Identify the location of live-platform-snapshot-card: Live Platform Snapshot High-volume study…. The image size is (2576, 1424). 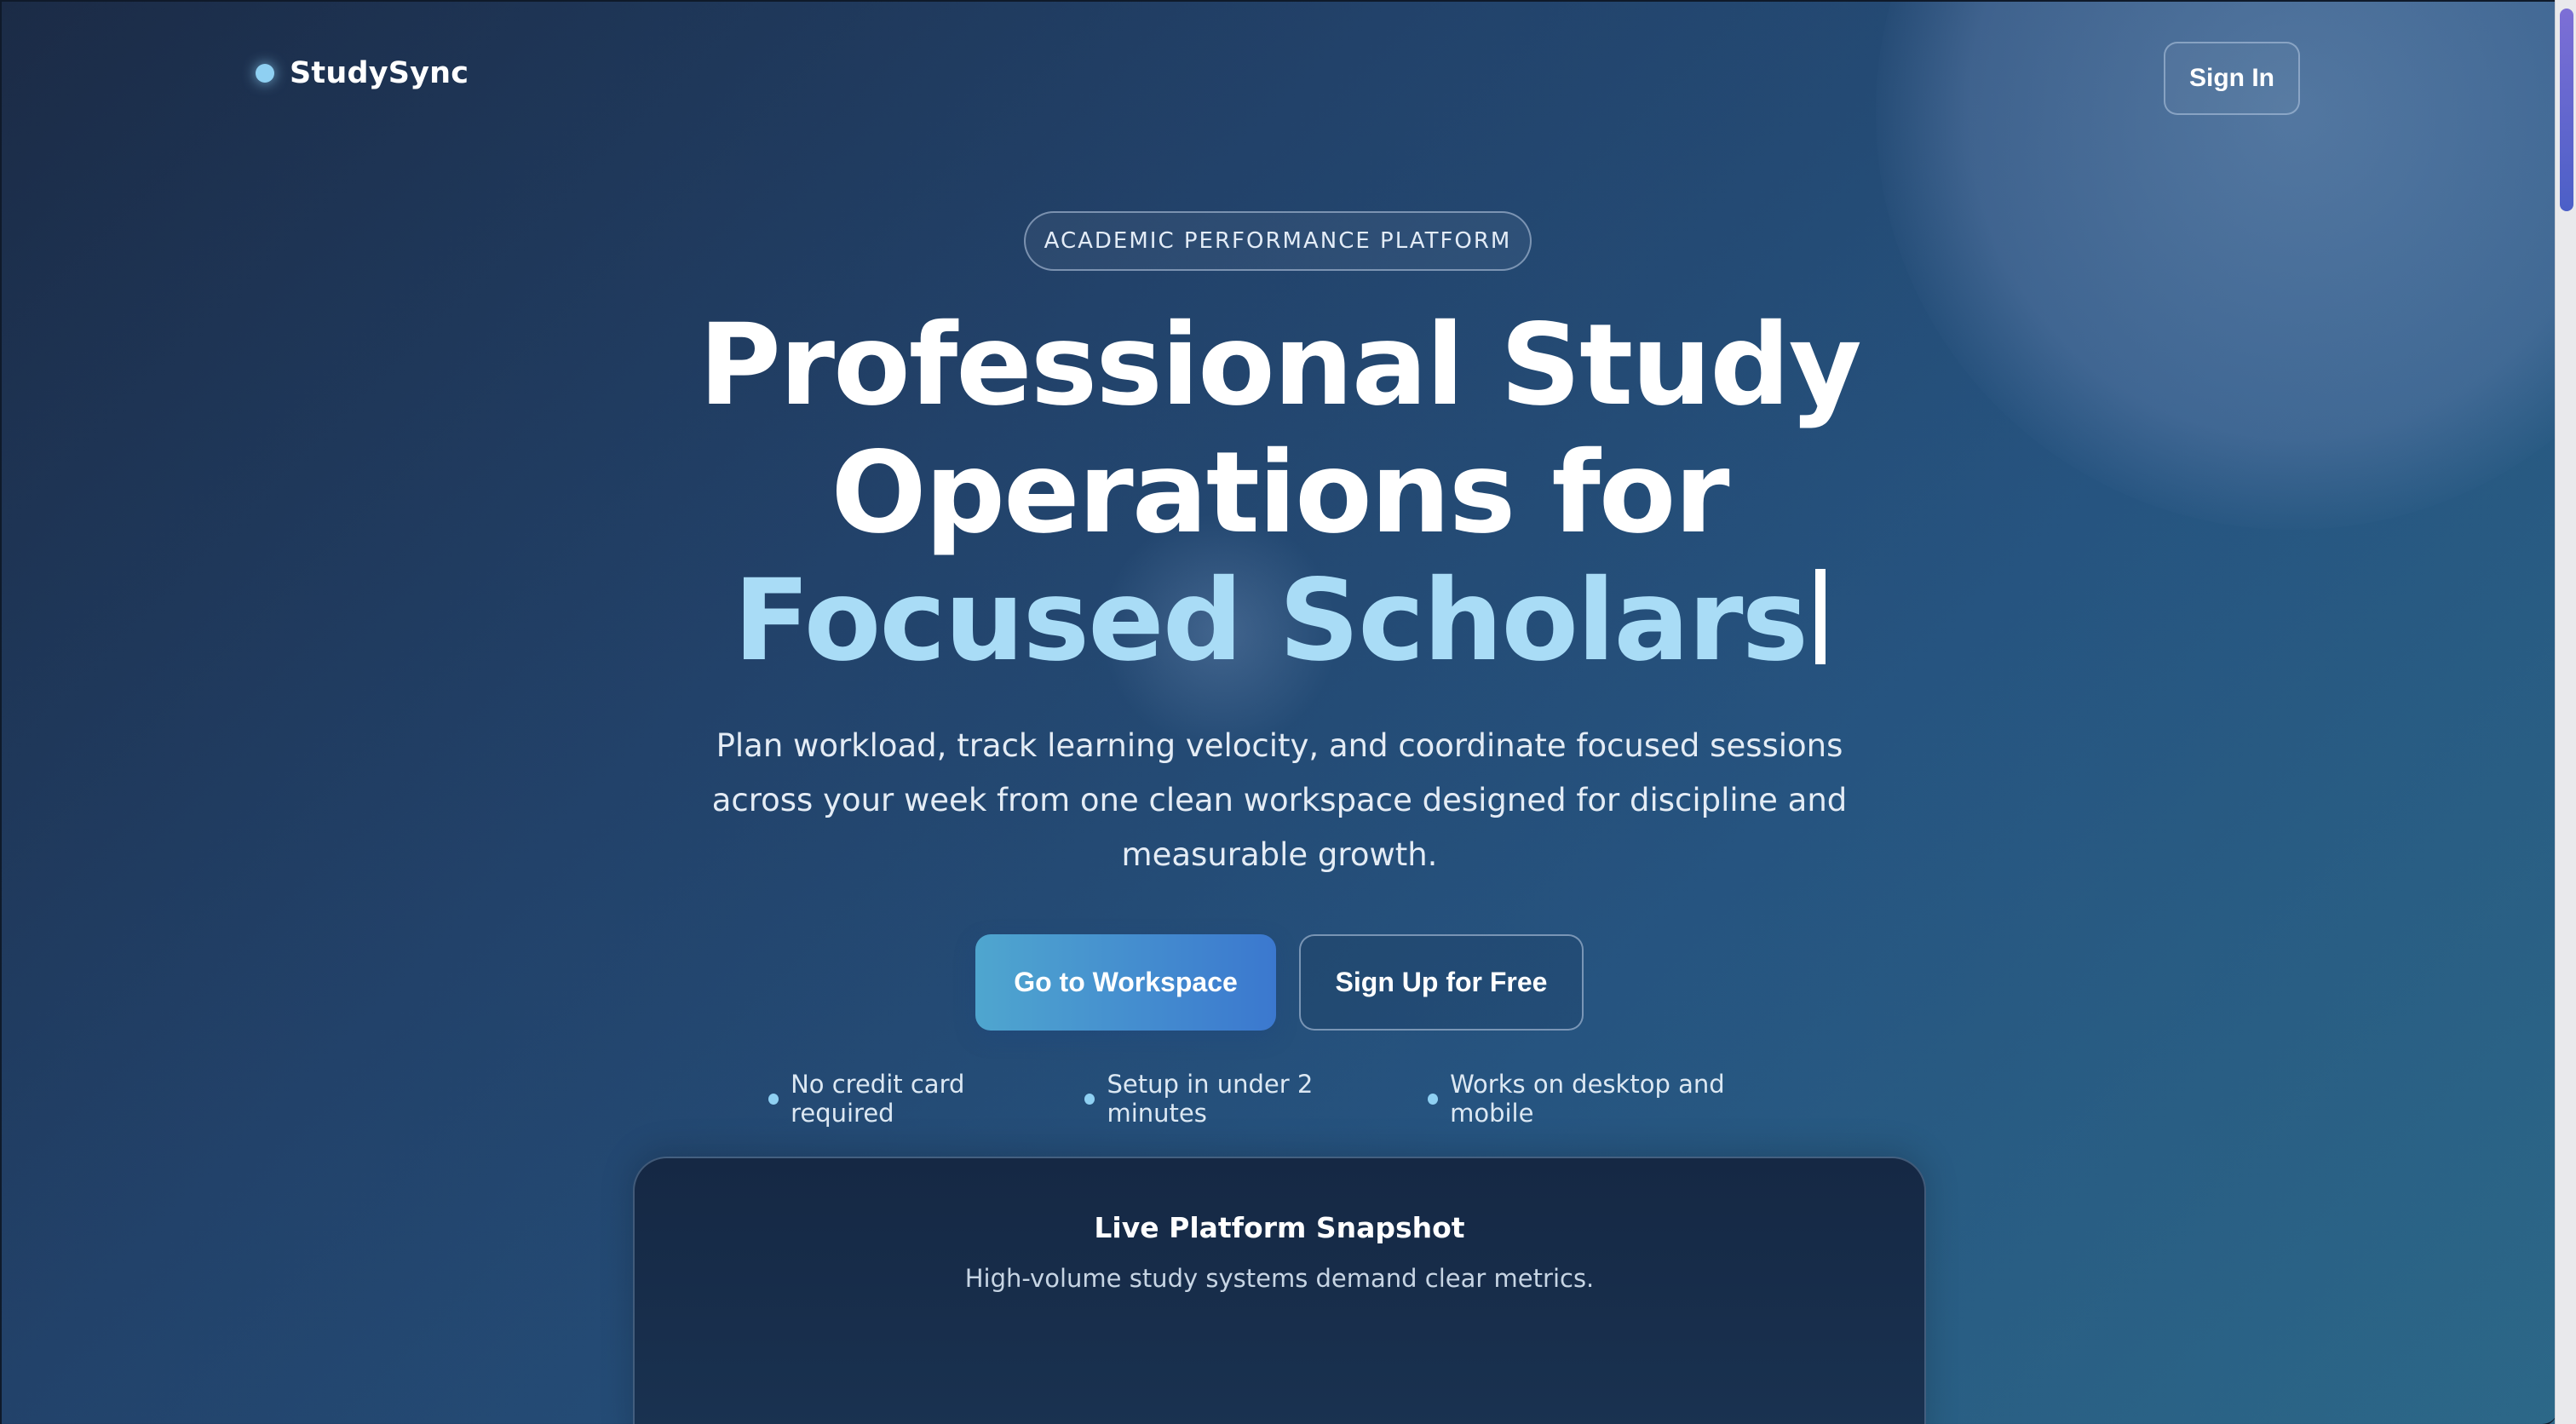
(1280, 1291).